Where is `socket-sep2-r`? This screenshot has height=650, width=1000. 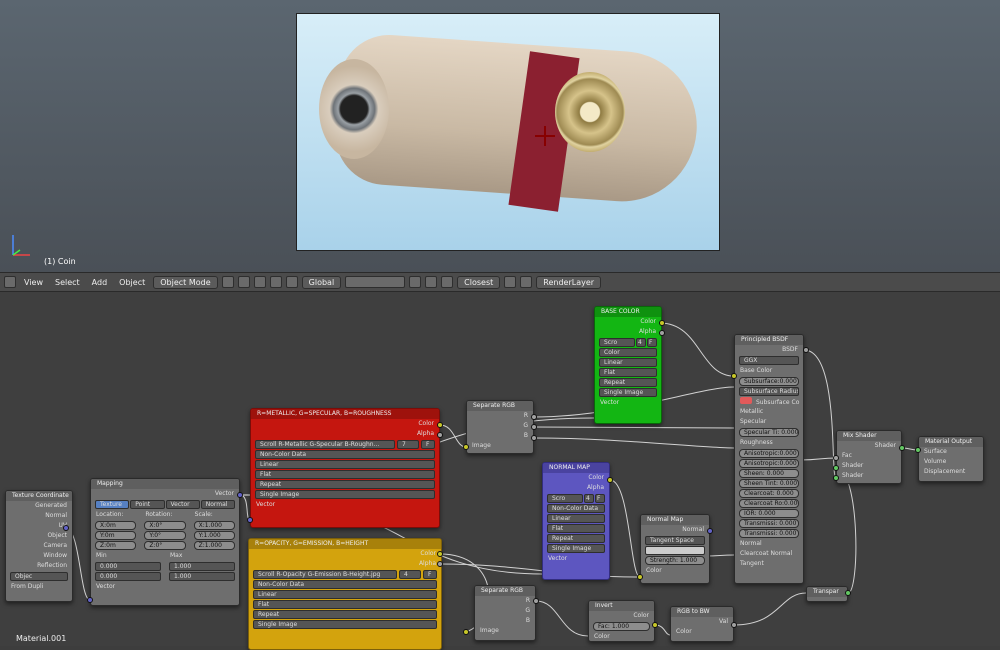 socket-sep2-r is located at coordinates (536, 601).